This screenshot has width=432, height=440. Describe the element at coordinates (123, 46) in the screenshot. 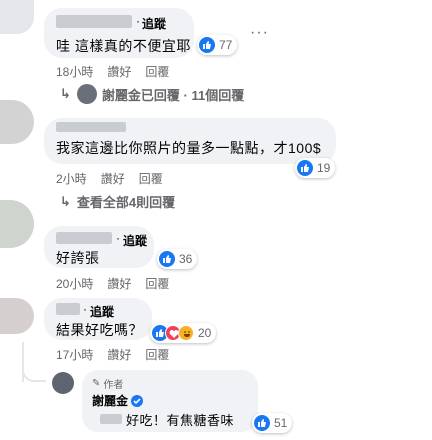

I see `comment-text: 哇 這樣真的不便宜耶` at that location.